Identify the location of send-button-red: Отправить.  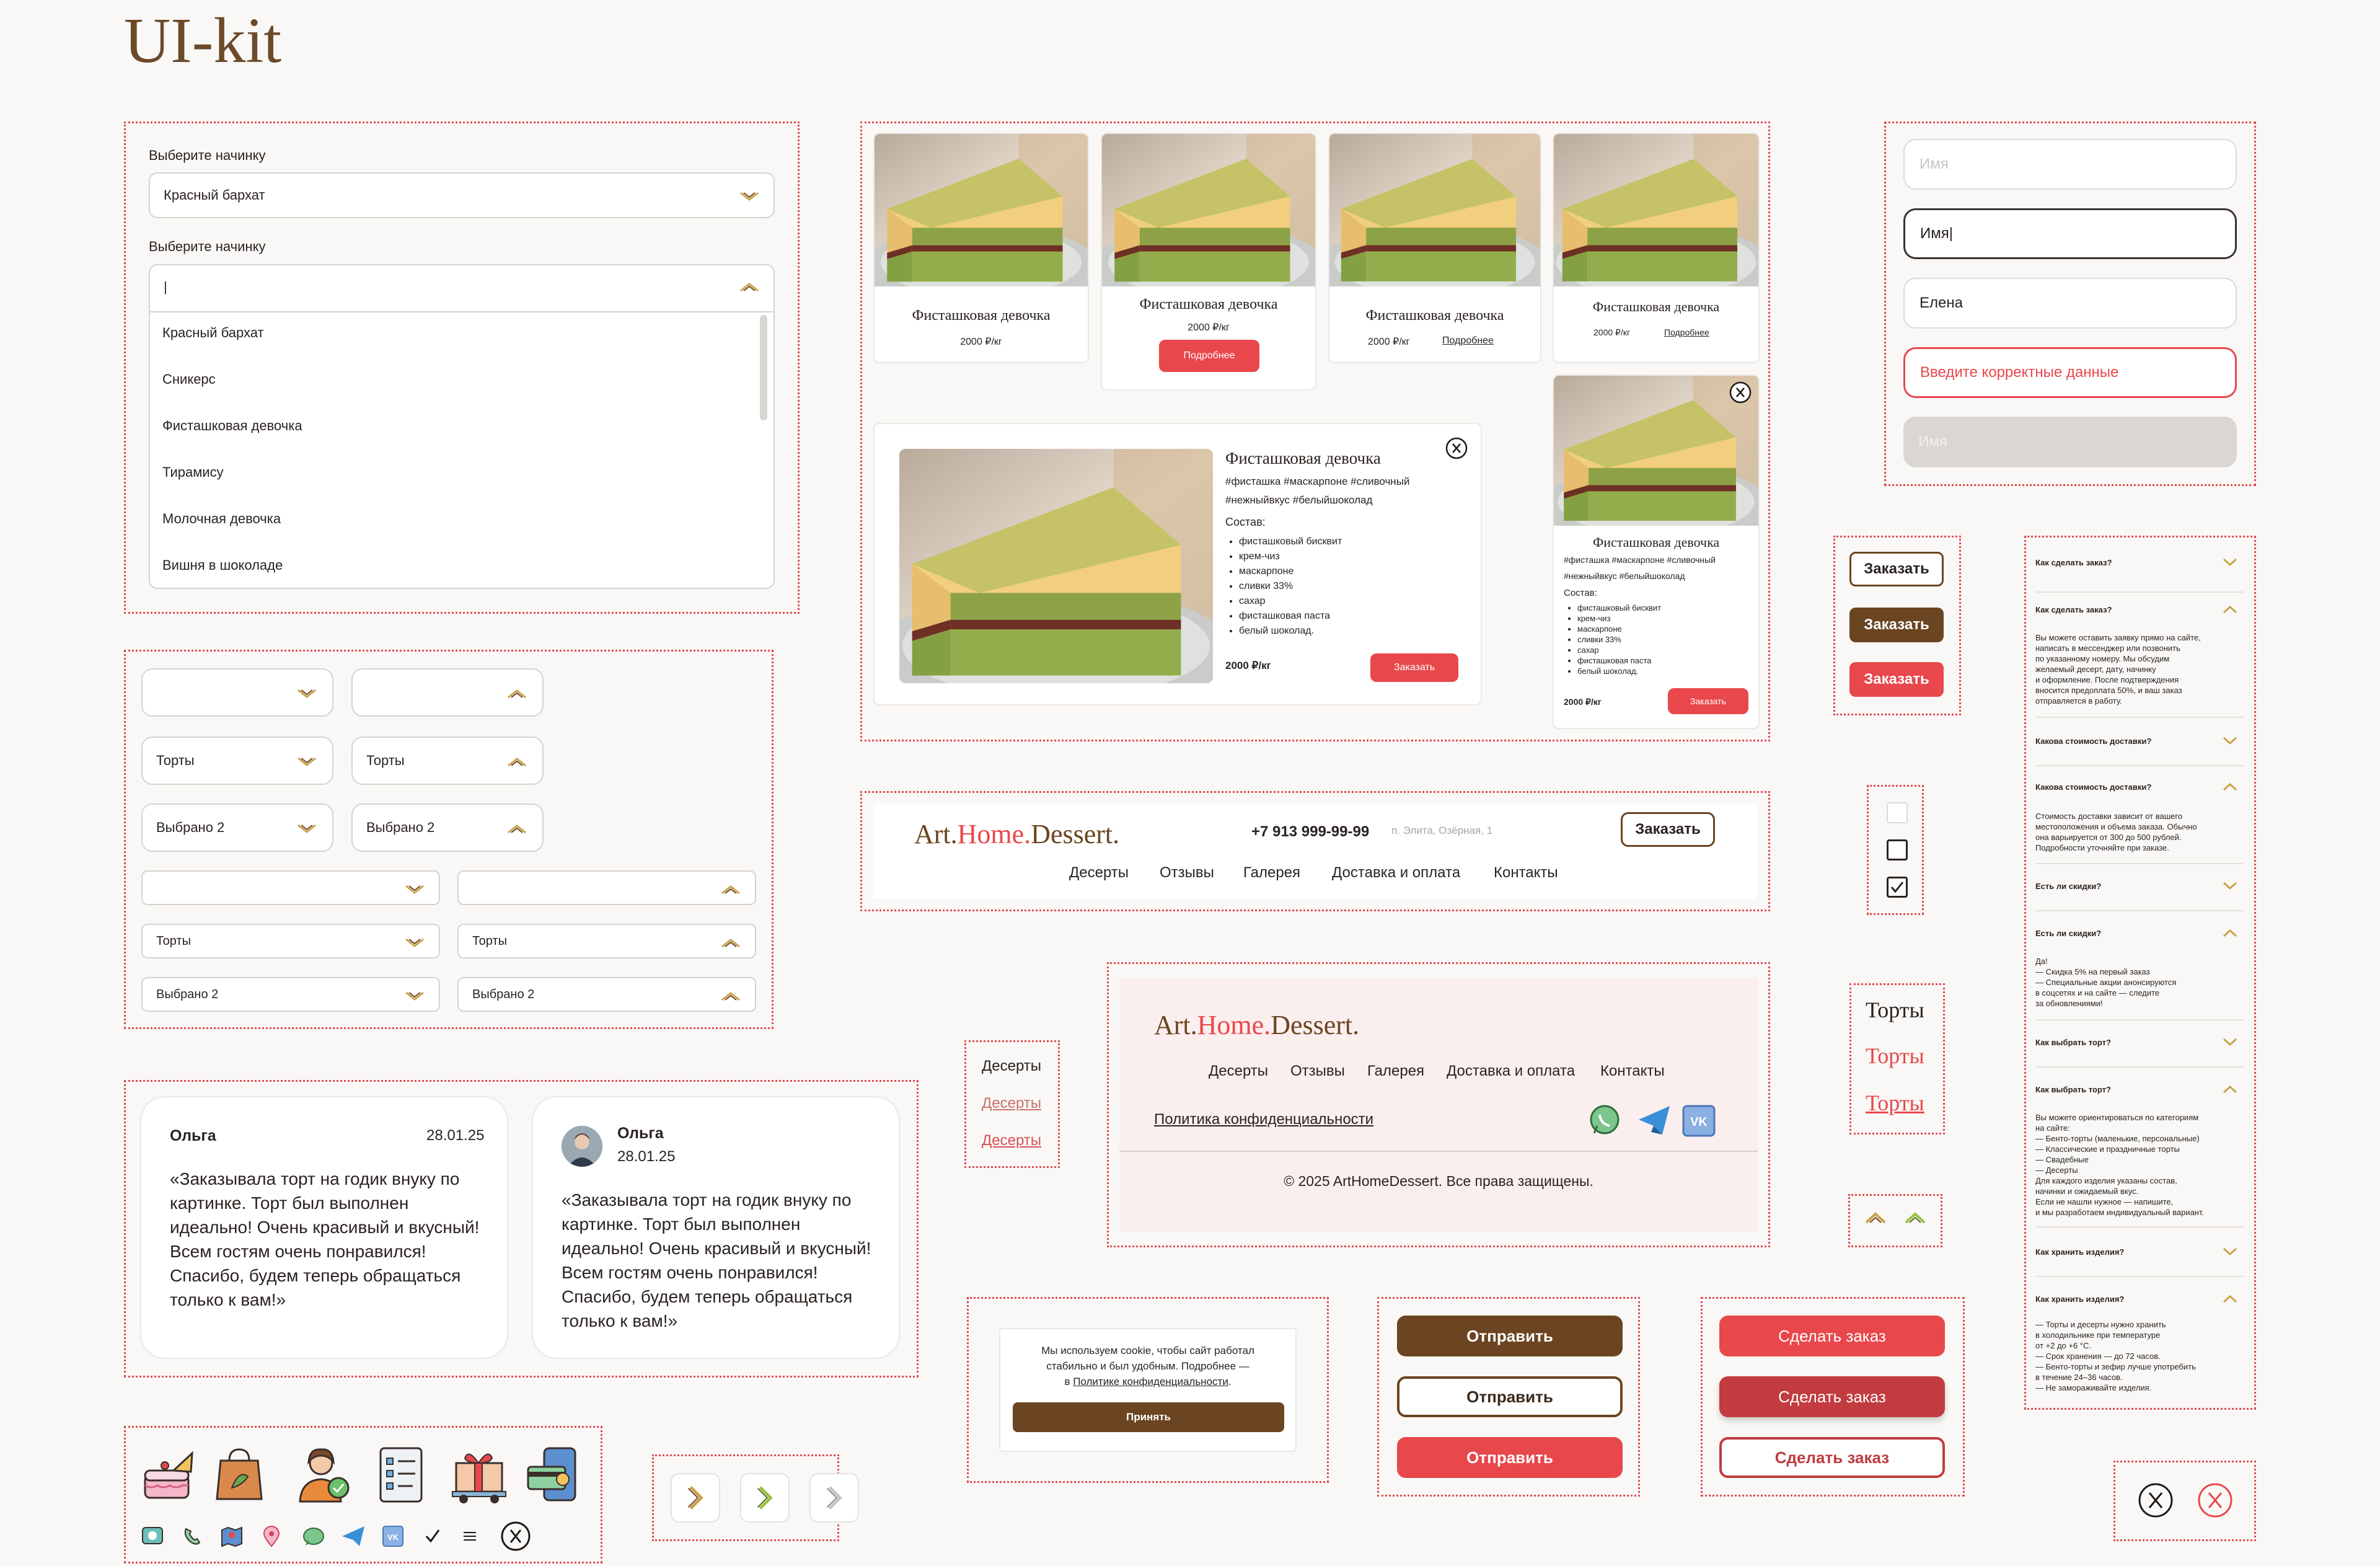
(1510, 1457).